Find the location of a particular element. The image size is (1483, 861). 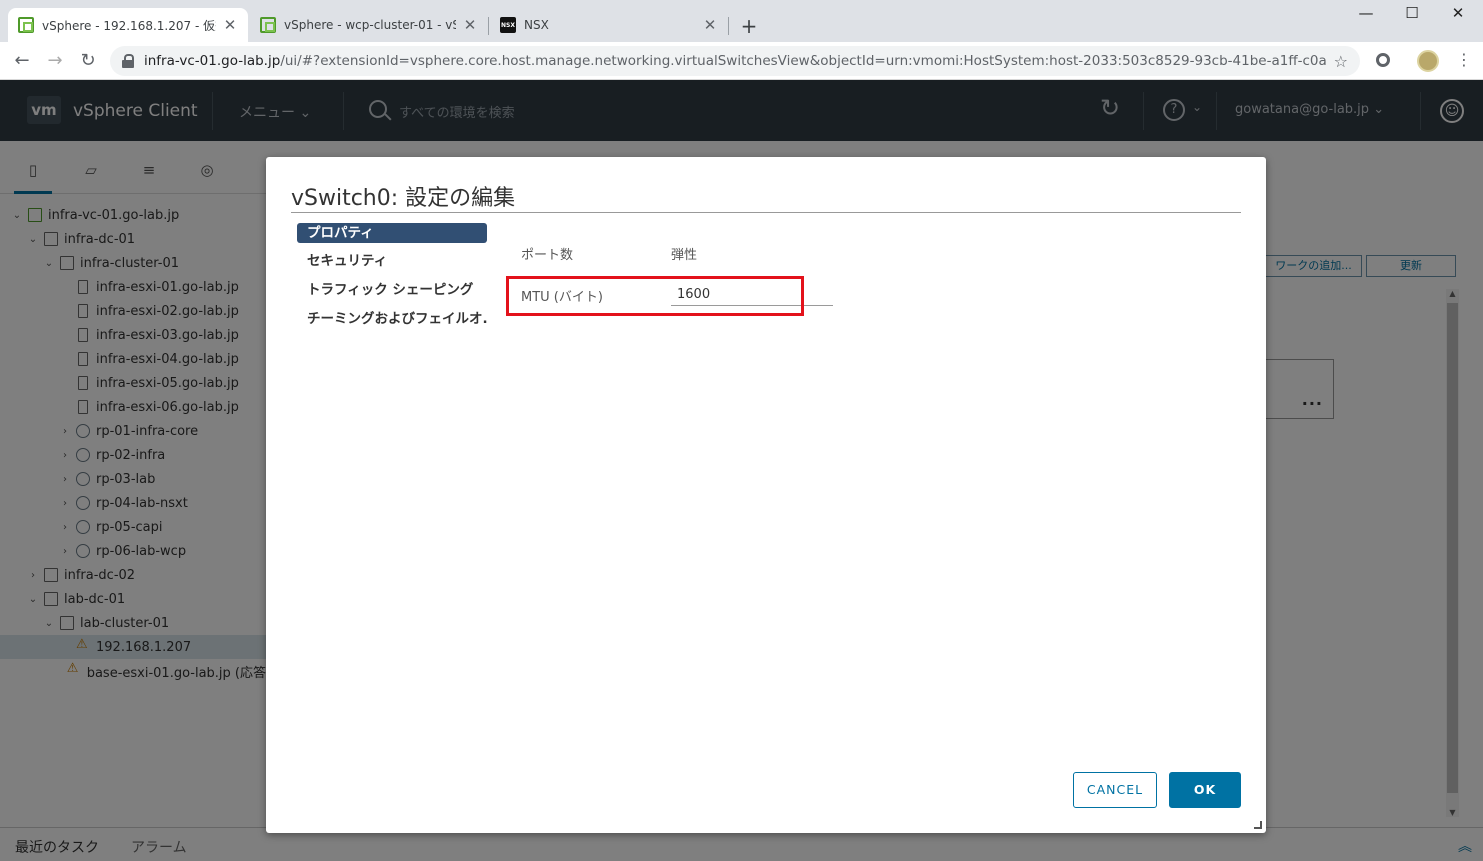

browser-tab-vsphere-host: vSphere - 192.168.1.207 - 仮想ス ✕ is located at coordinates (128, 25).